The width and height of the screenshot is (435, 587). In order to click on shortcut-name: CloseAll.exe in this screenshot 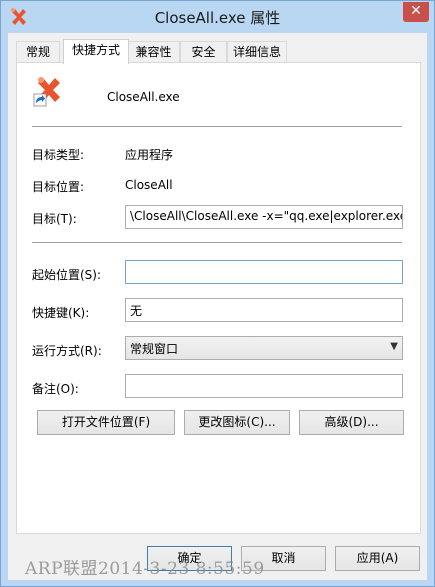, I will do `click(143, 97)`.